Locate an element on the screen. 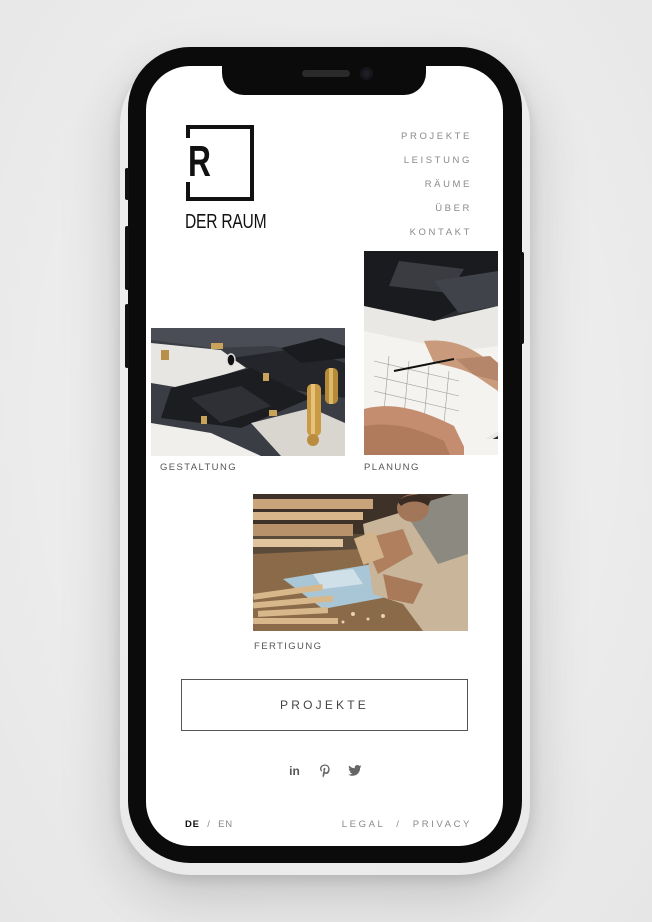  main-nav: PROJEKTE LEISTUNG RÄUME ÜBER KONTAKT is located at coordinates (436, 185).